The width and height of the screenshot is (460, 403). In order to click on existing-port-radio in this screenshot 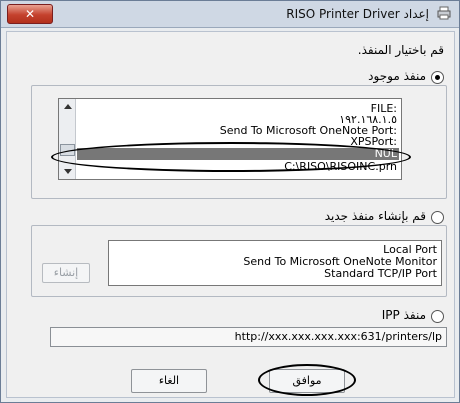, I will do `click(437, 77)`.